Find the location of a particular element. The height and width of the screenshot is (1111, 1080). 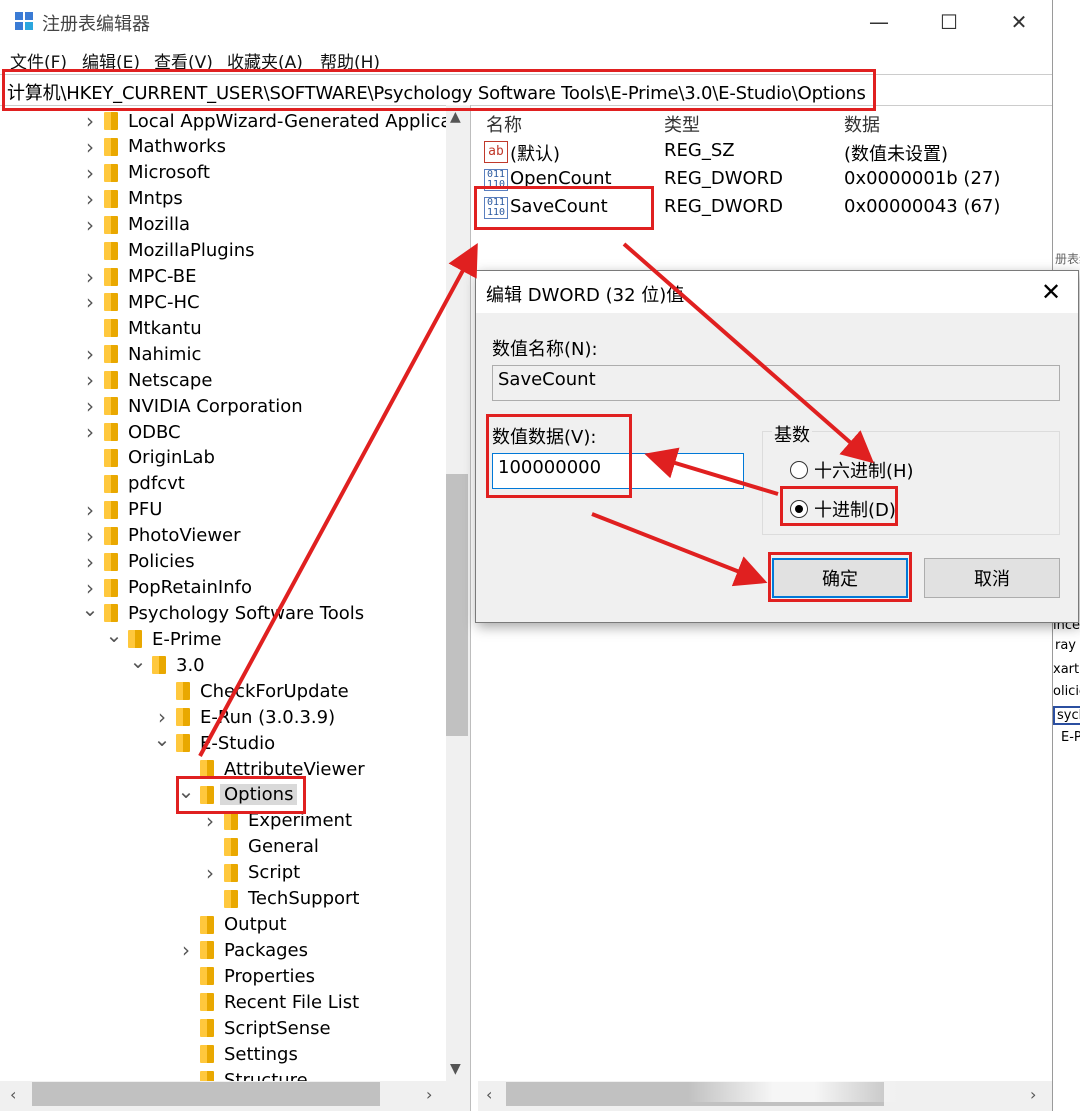

value-row-default: ab (默认) REG_SZ (数值未设置) is located at coordinates (765, 151).